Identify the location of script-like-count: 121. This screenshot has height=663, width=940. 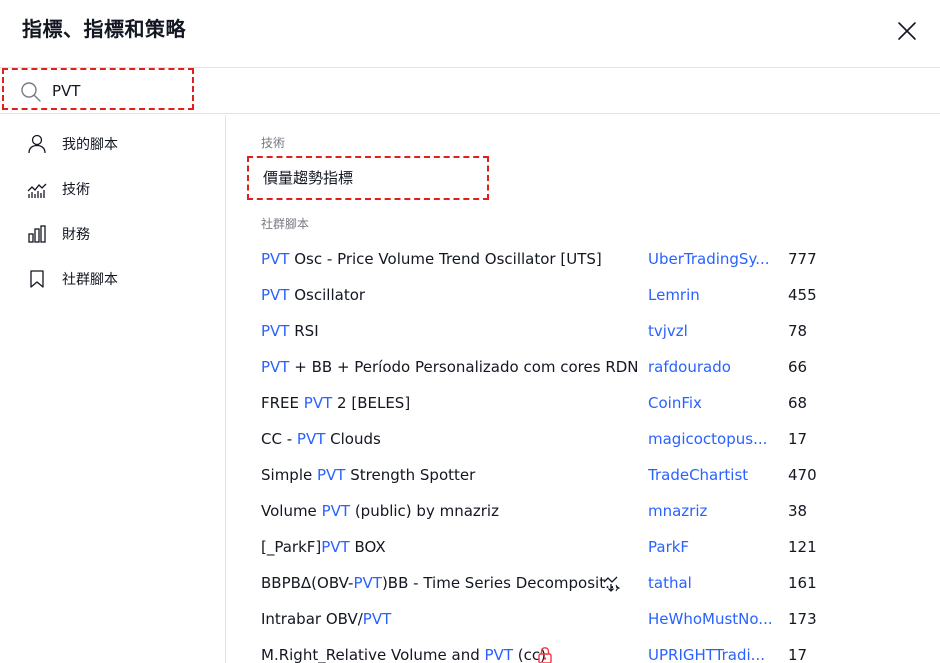
(802, 547).